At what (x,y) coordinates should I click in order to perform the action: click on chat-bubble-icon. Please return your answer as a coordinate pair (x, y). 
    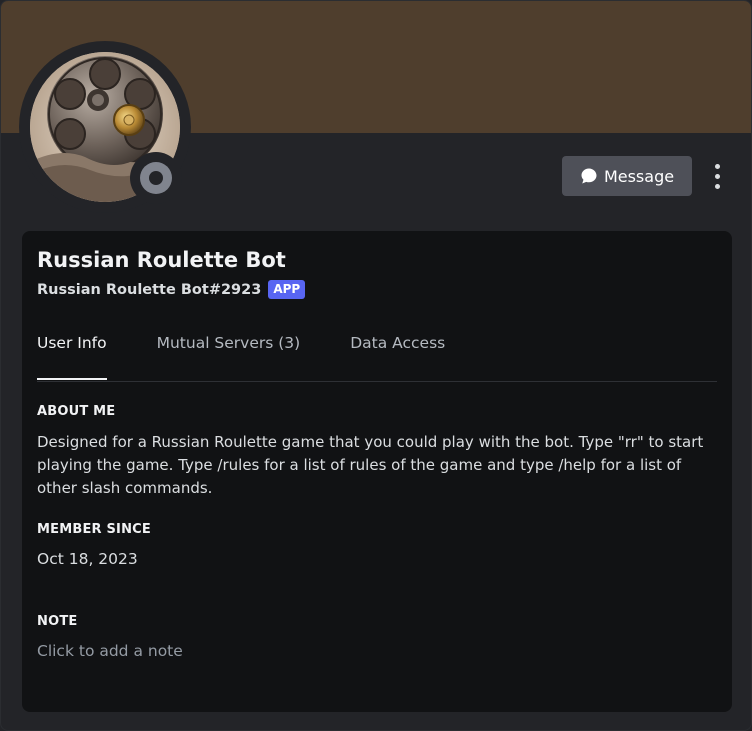
    Looking at the image, I should click on (589, 176).